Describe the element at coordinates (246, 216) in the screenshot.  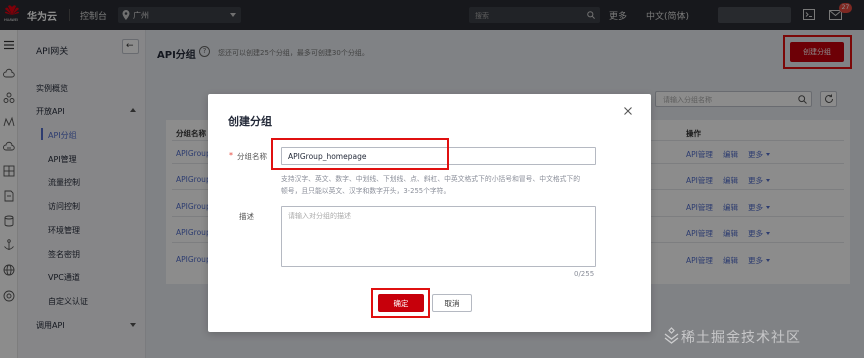
I see `description-label: 描述` at that location.